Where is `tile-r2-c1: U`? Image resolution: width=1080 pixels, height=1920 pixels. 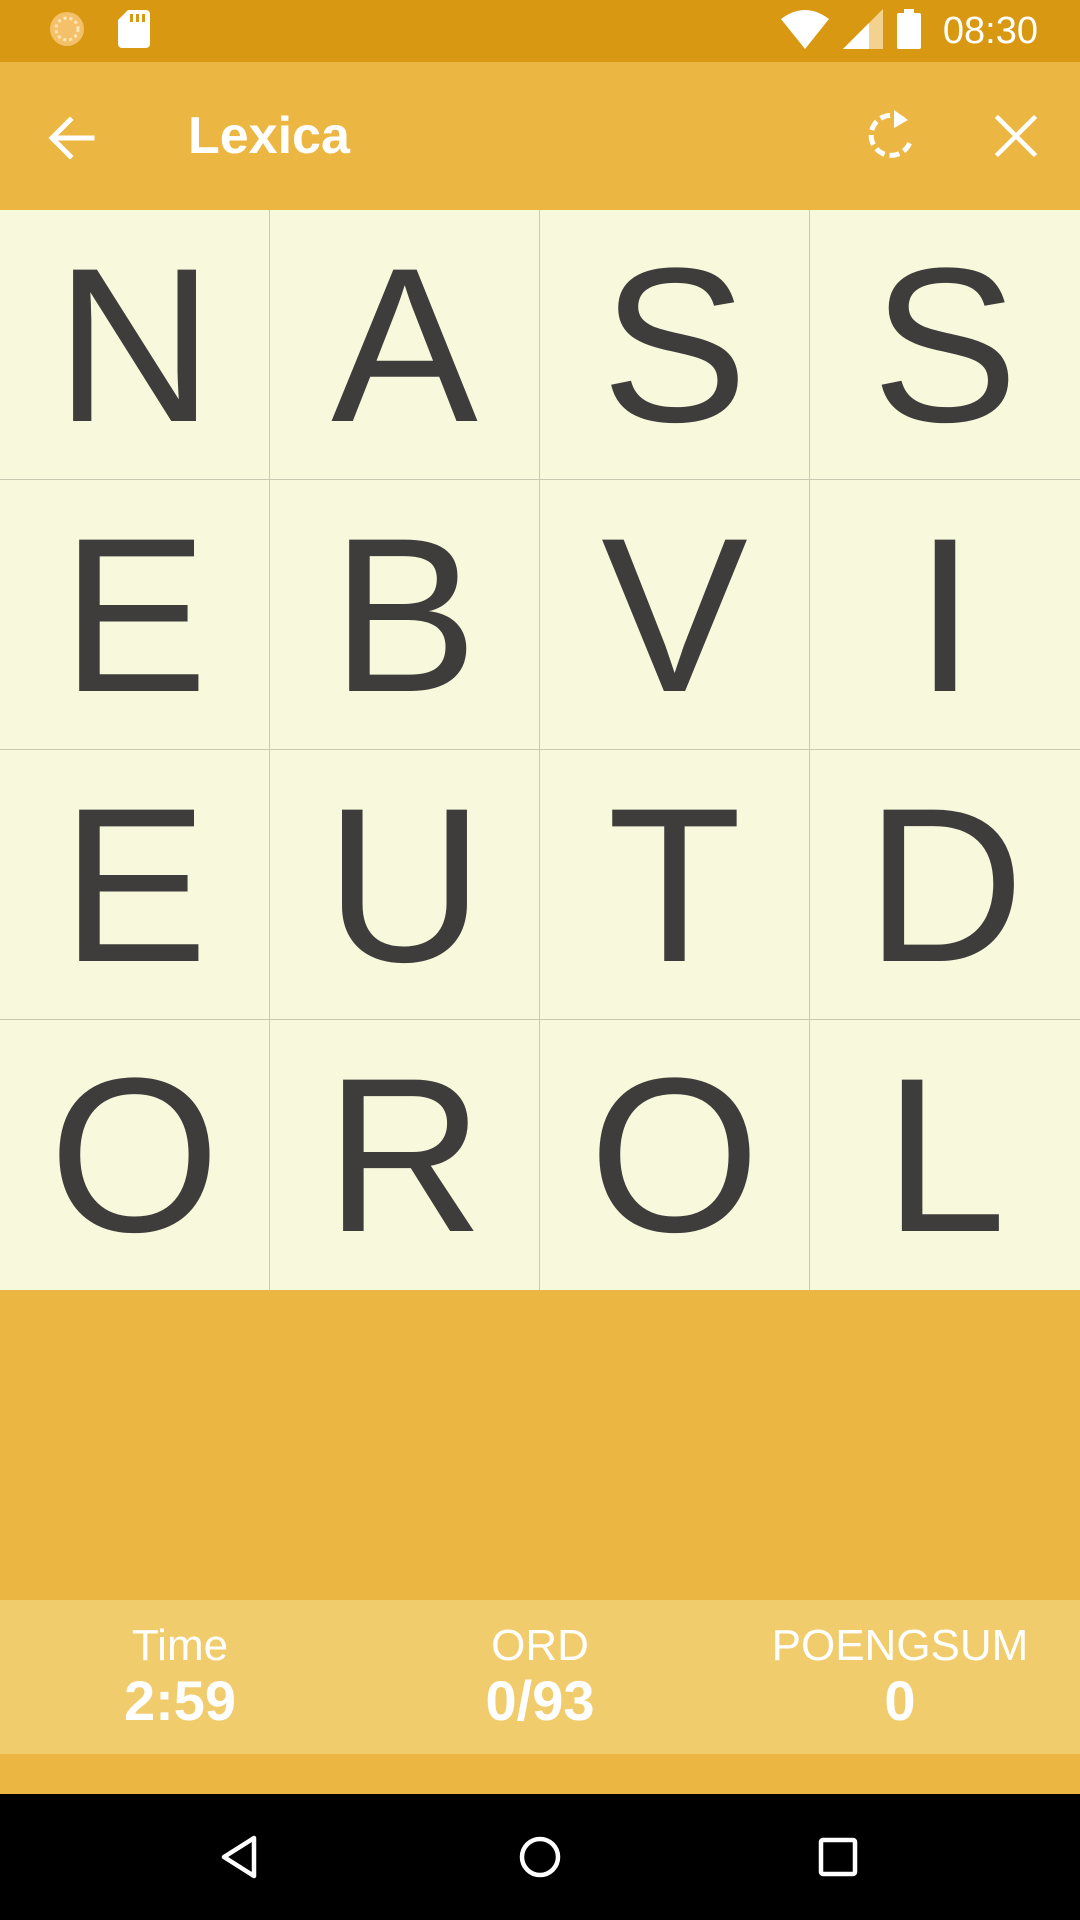
tile-r2-c1: U is located at coordinates (405, 885).